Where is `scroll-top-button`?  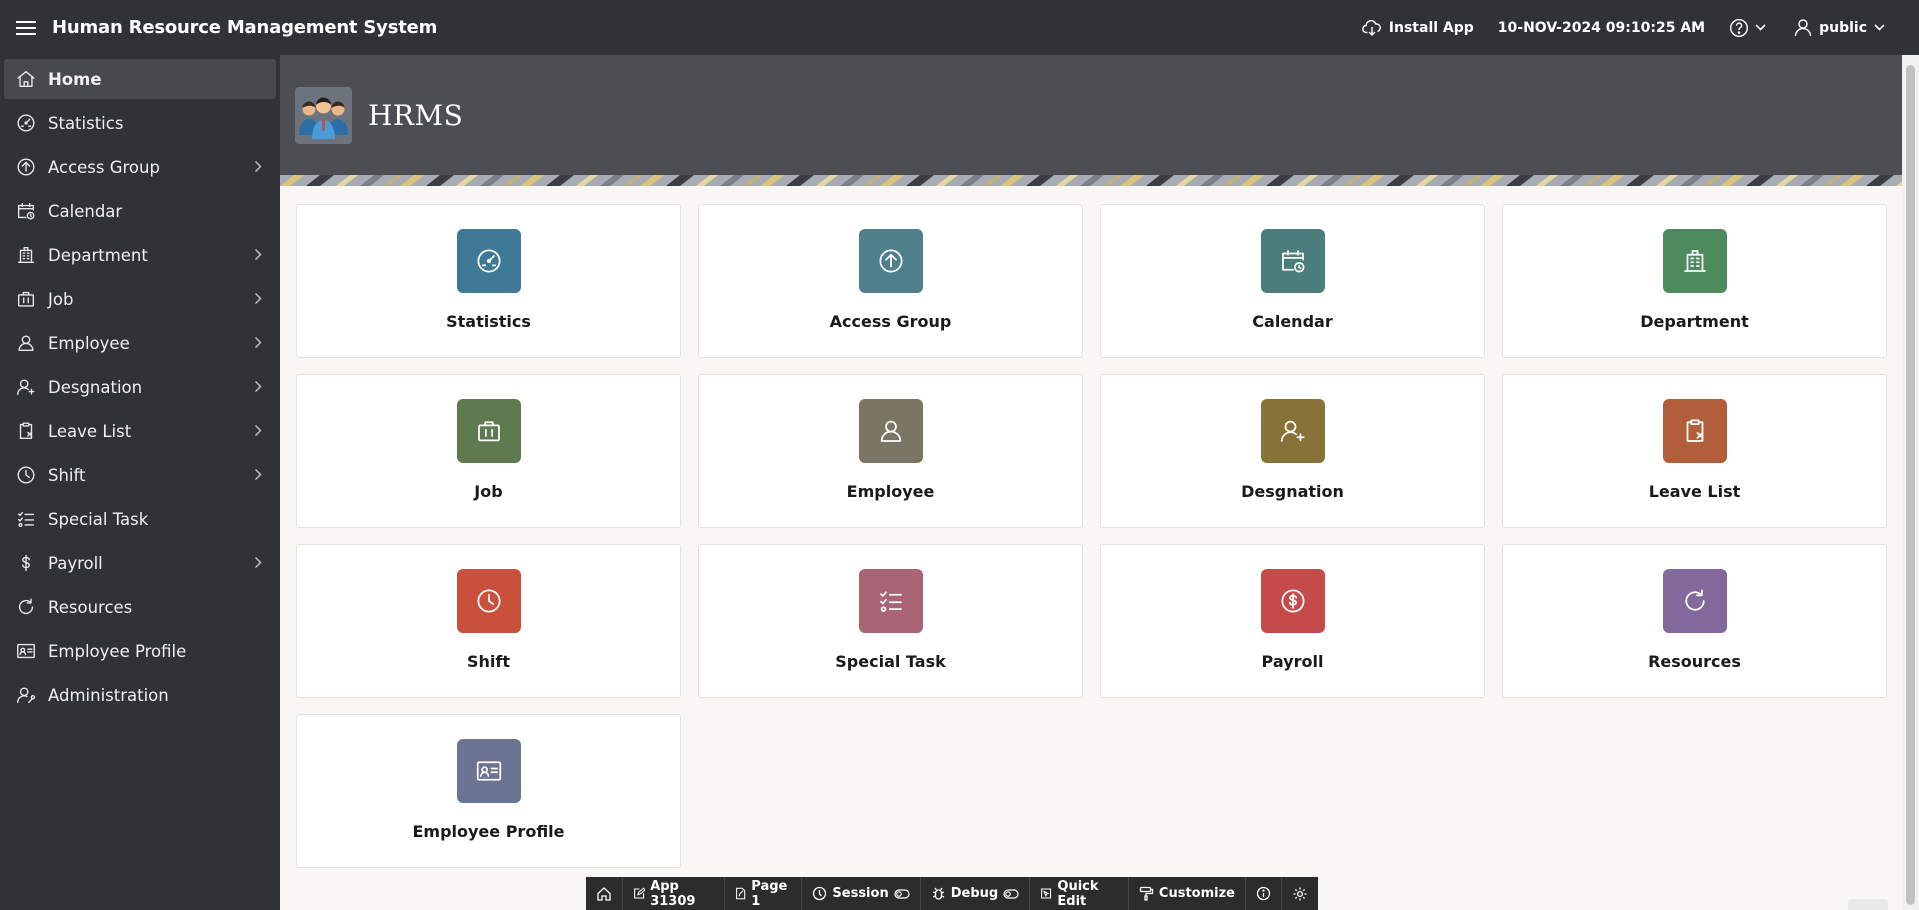 scroll-top-button is located at coordinates (1868, 904).